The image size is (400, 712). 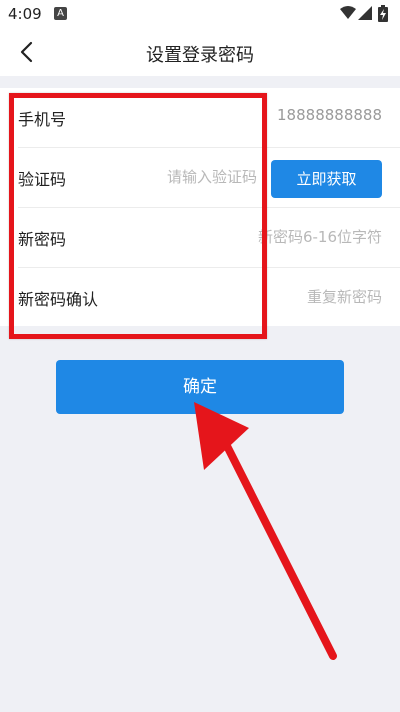 What do you see at coordinates (25, 14) in the screenshot?
I see `status-time: 4:09` at bounding box center [25, 14].